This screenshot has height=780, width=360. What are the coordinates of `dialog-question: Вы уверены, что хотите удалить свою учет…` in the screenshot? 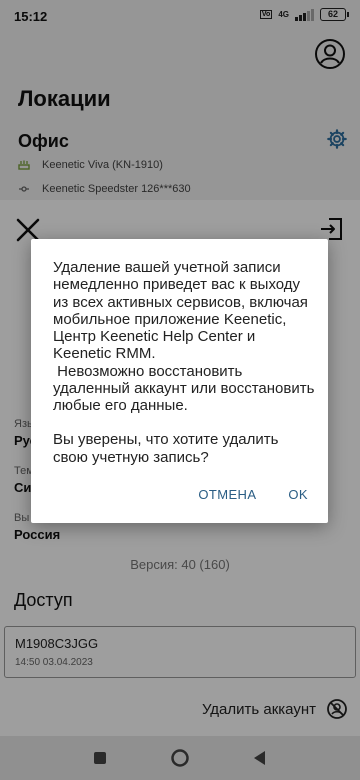 It's located at (166, 448).